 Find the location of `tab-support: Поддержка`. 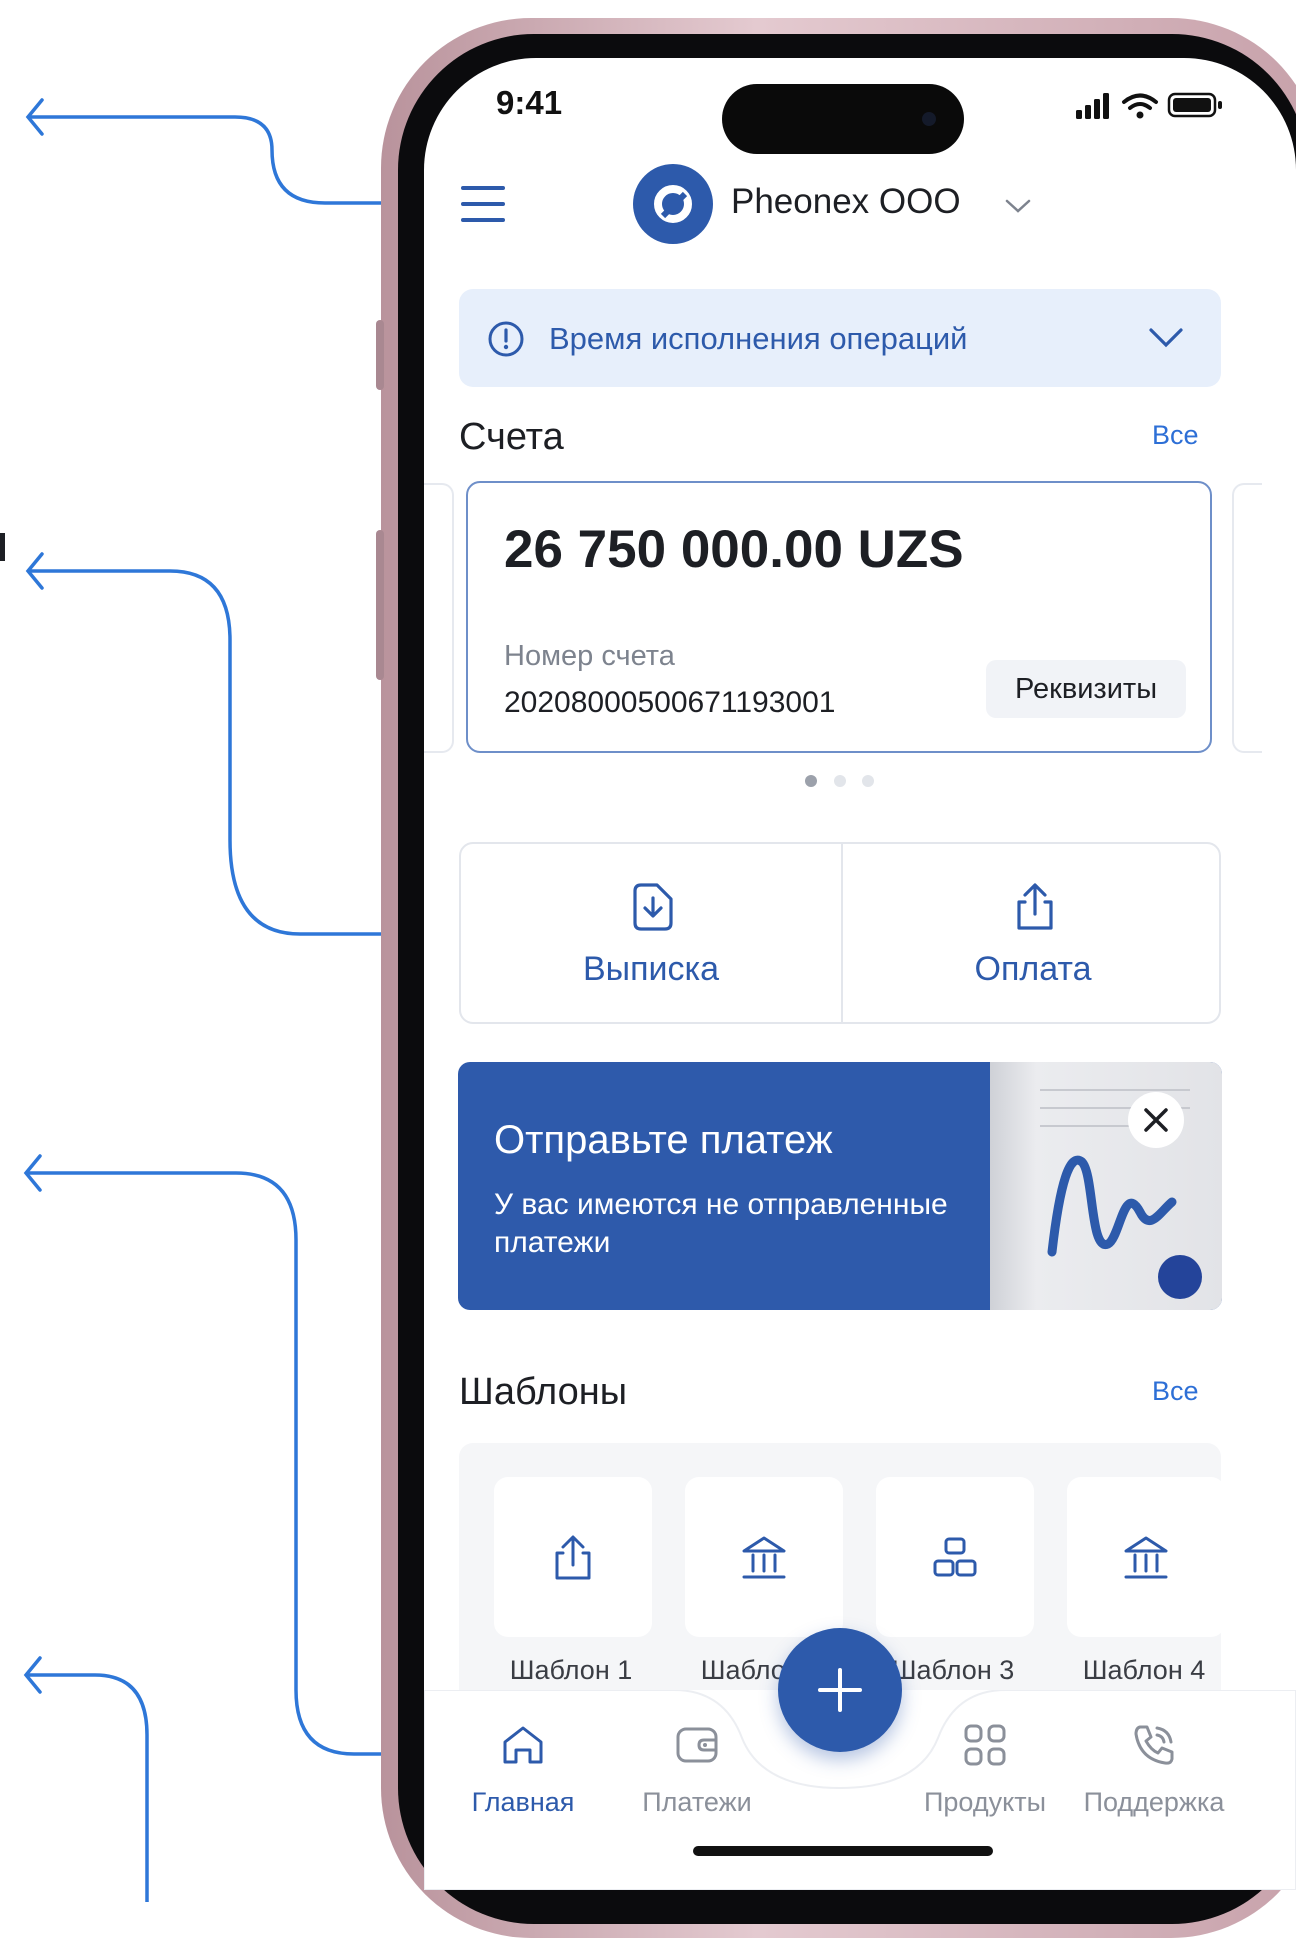

tab-support: Поддержка is located at coordinates (1154, 1777).